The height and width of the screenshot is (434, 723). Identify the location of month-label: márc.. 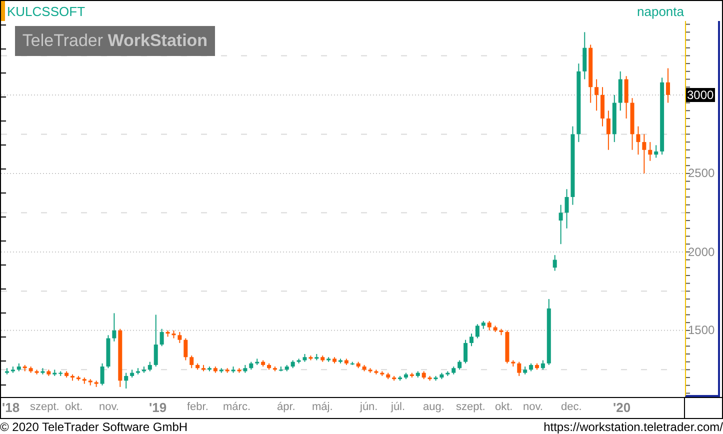
(236, 407).